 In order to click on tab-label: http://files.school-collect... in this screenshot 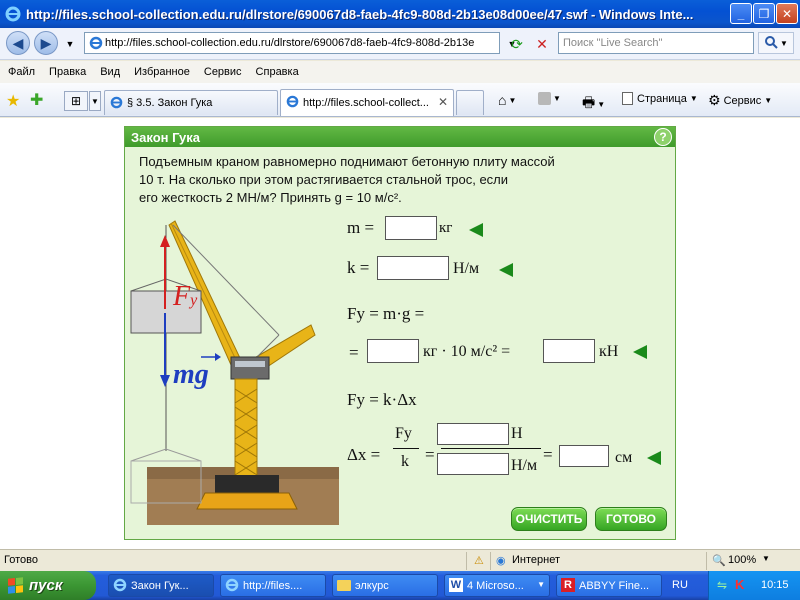, I will do `click(366, 103)`.